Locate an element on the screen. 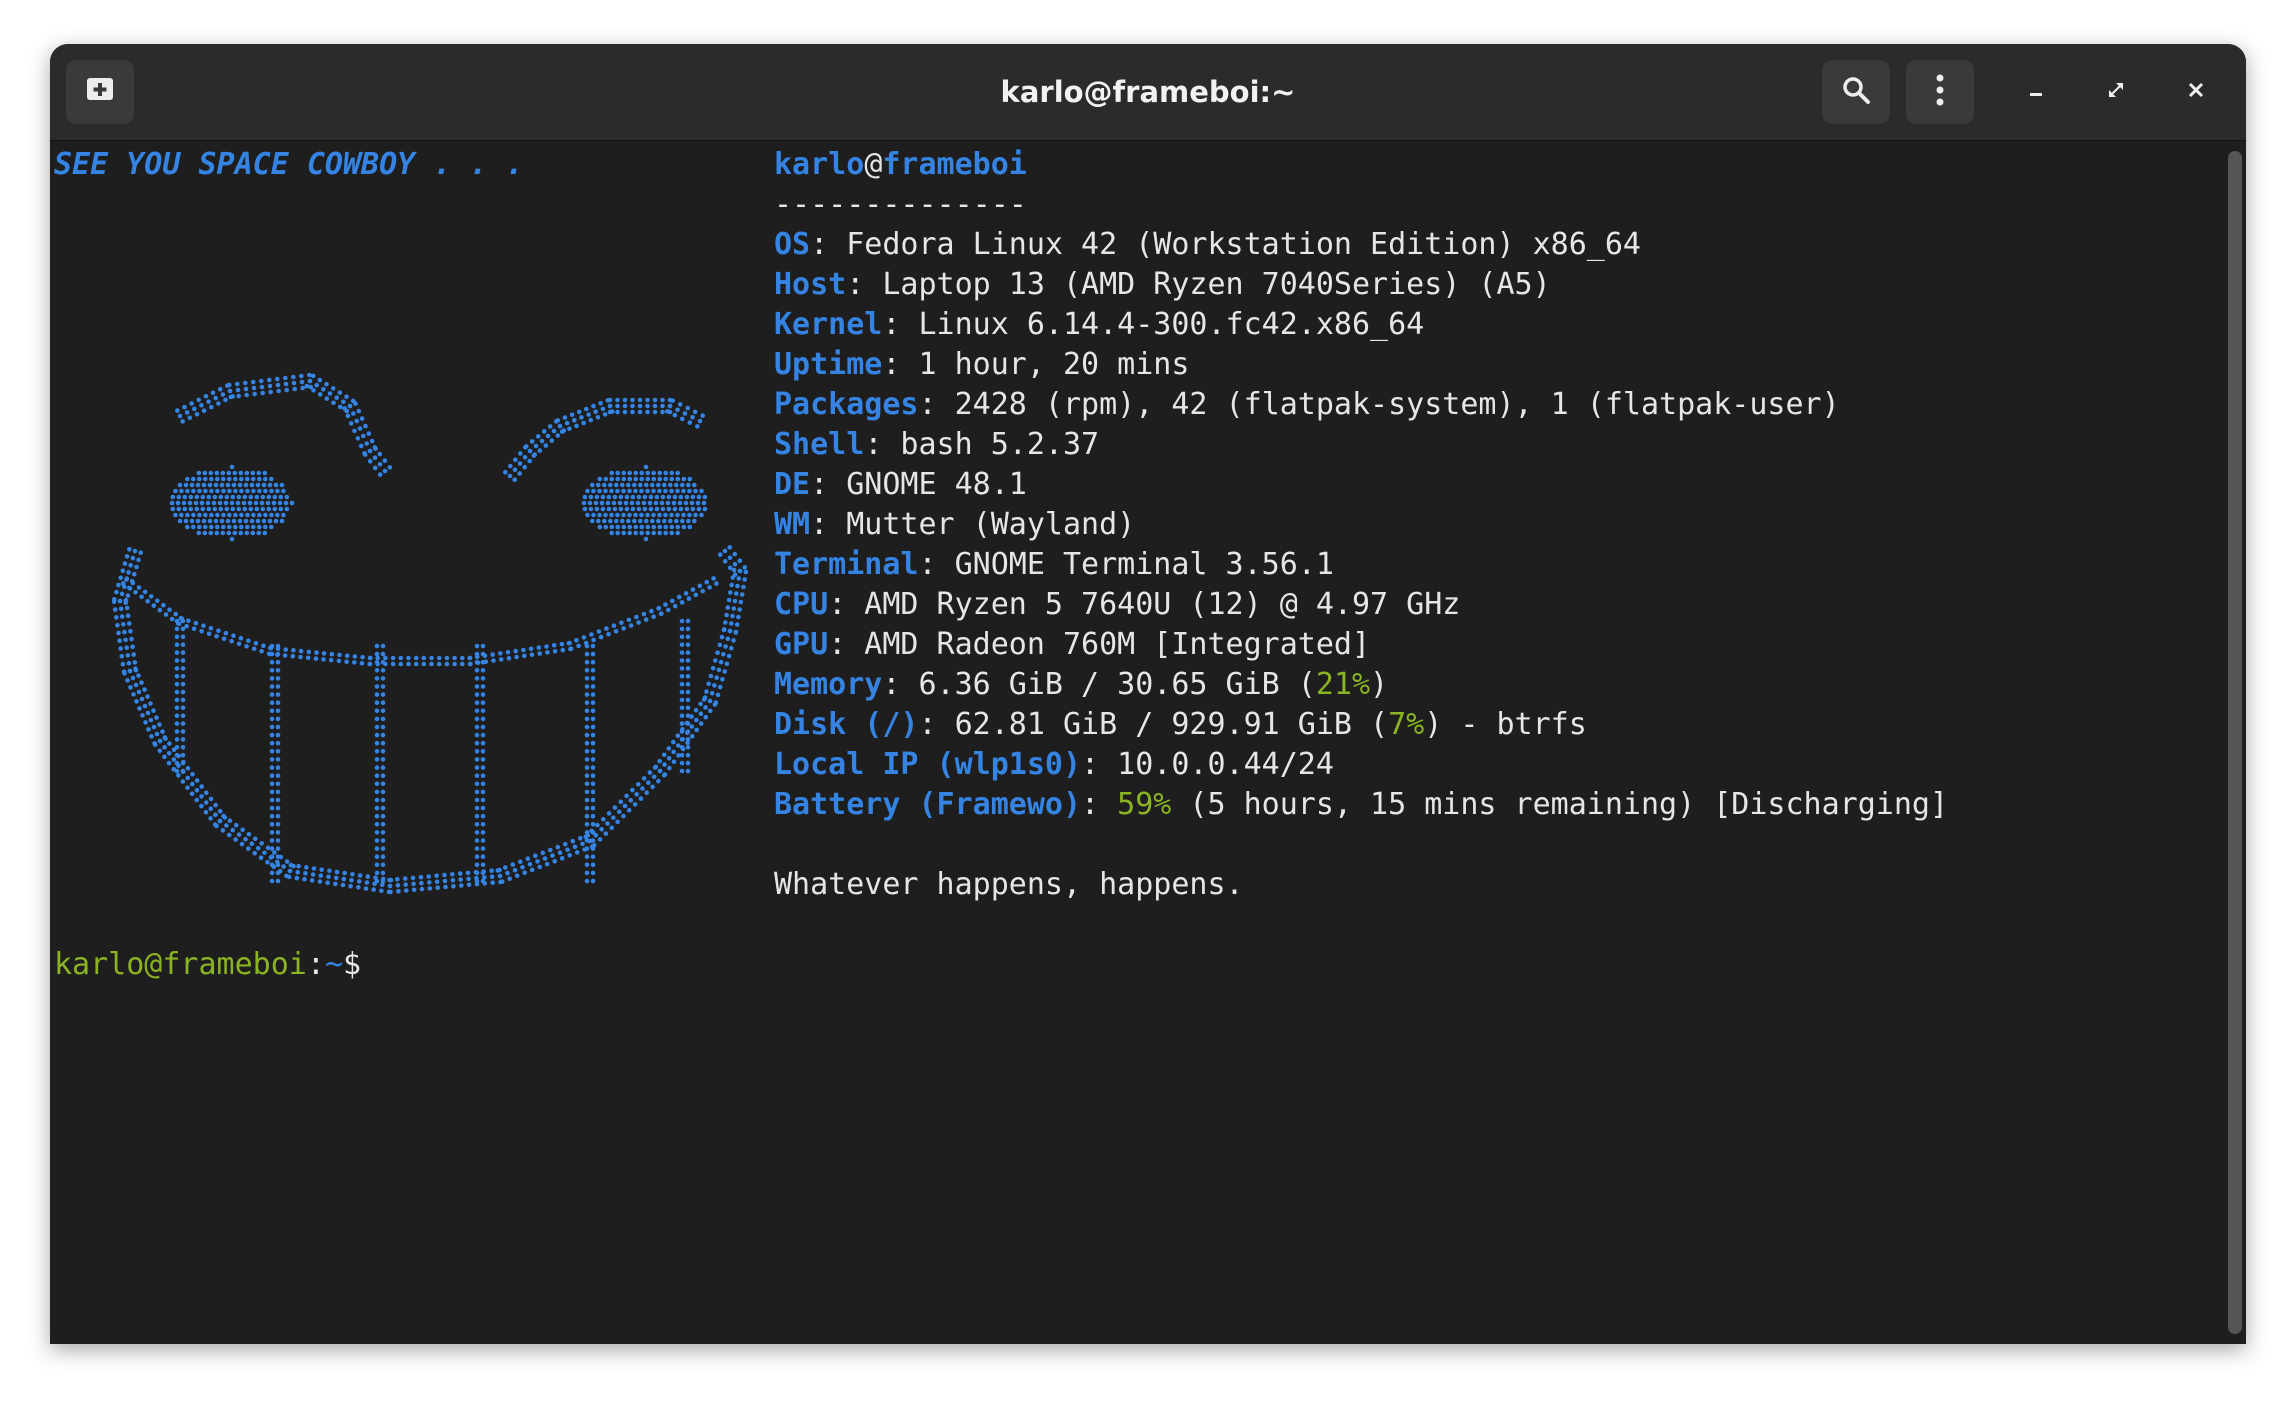 Image resolution: width=2296 pixels, height=1402 pixels. close-icon is located at coordinates (2196, 92).